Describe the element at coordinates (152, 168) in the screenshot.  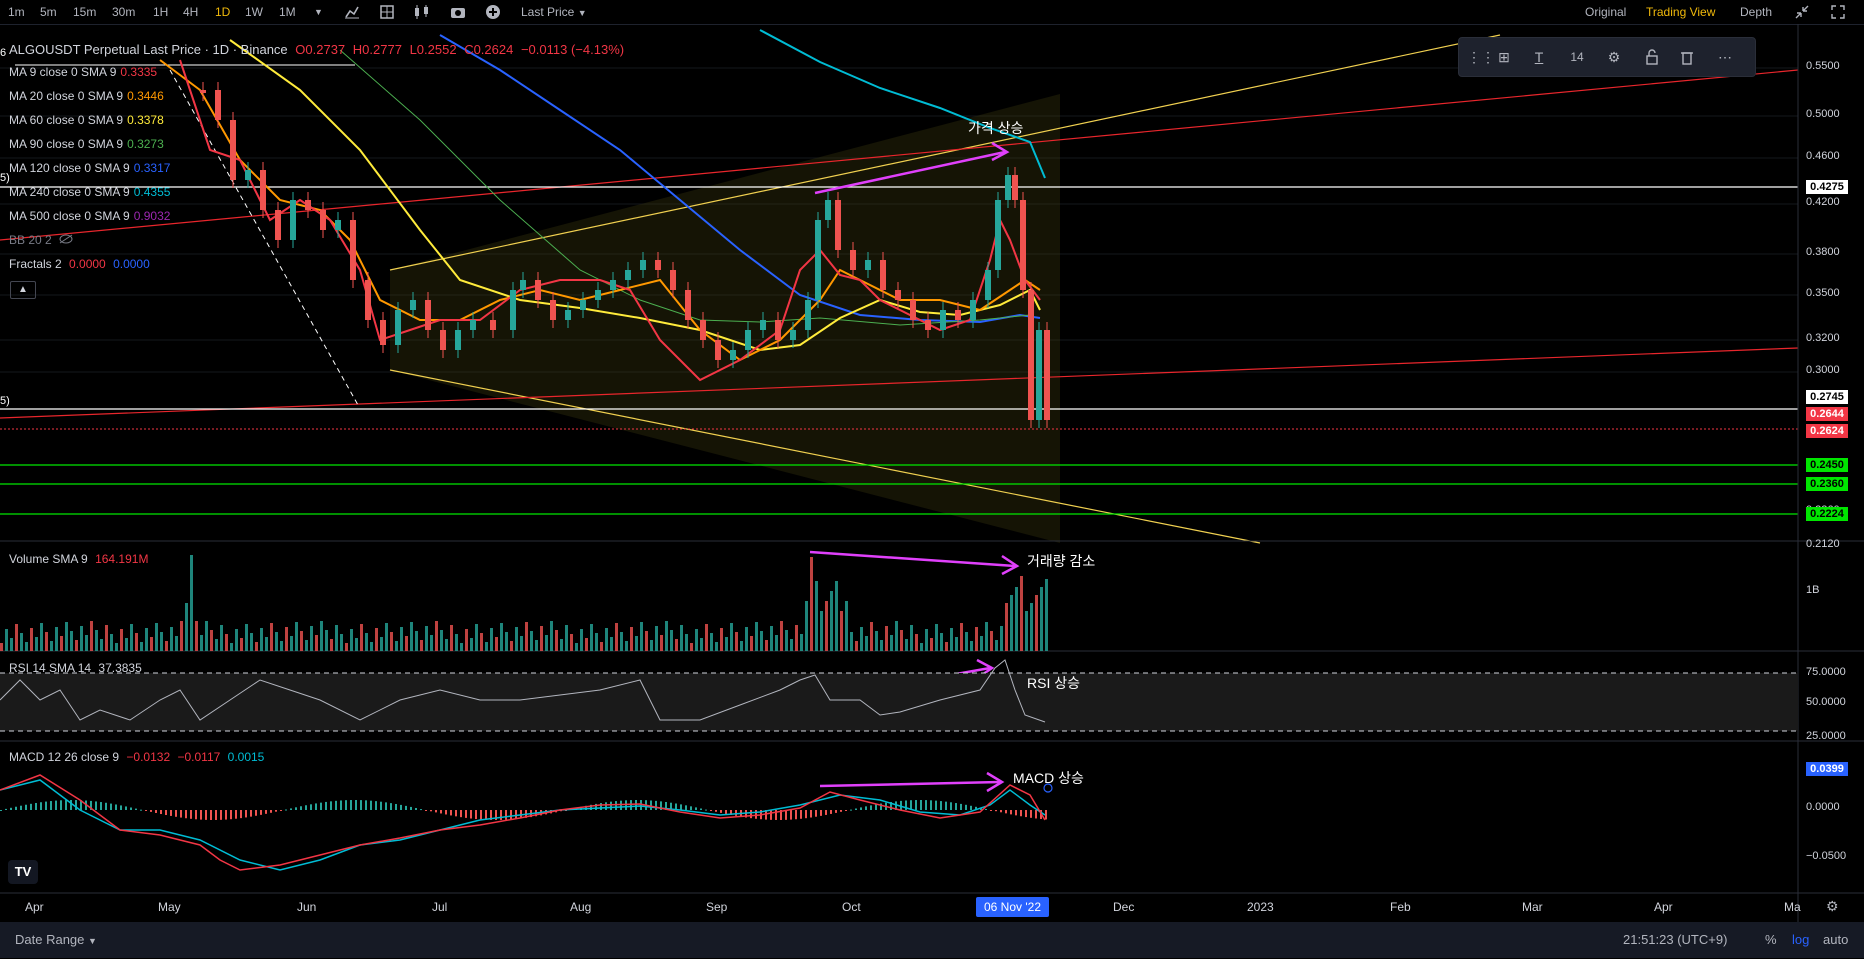
I see `ma-value: 0.3317` at that location.